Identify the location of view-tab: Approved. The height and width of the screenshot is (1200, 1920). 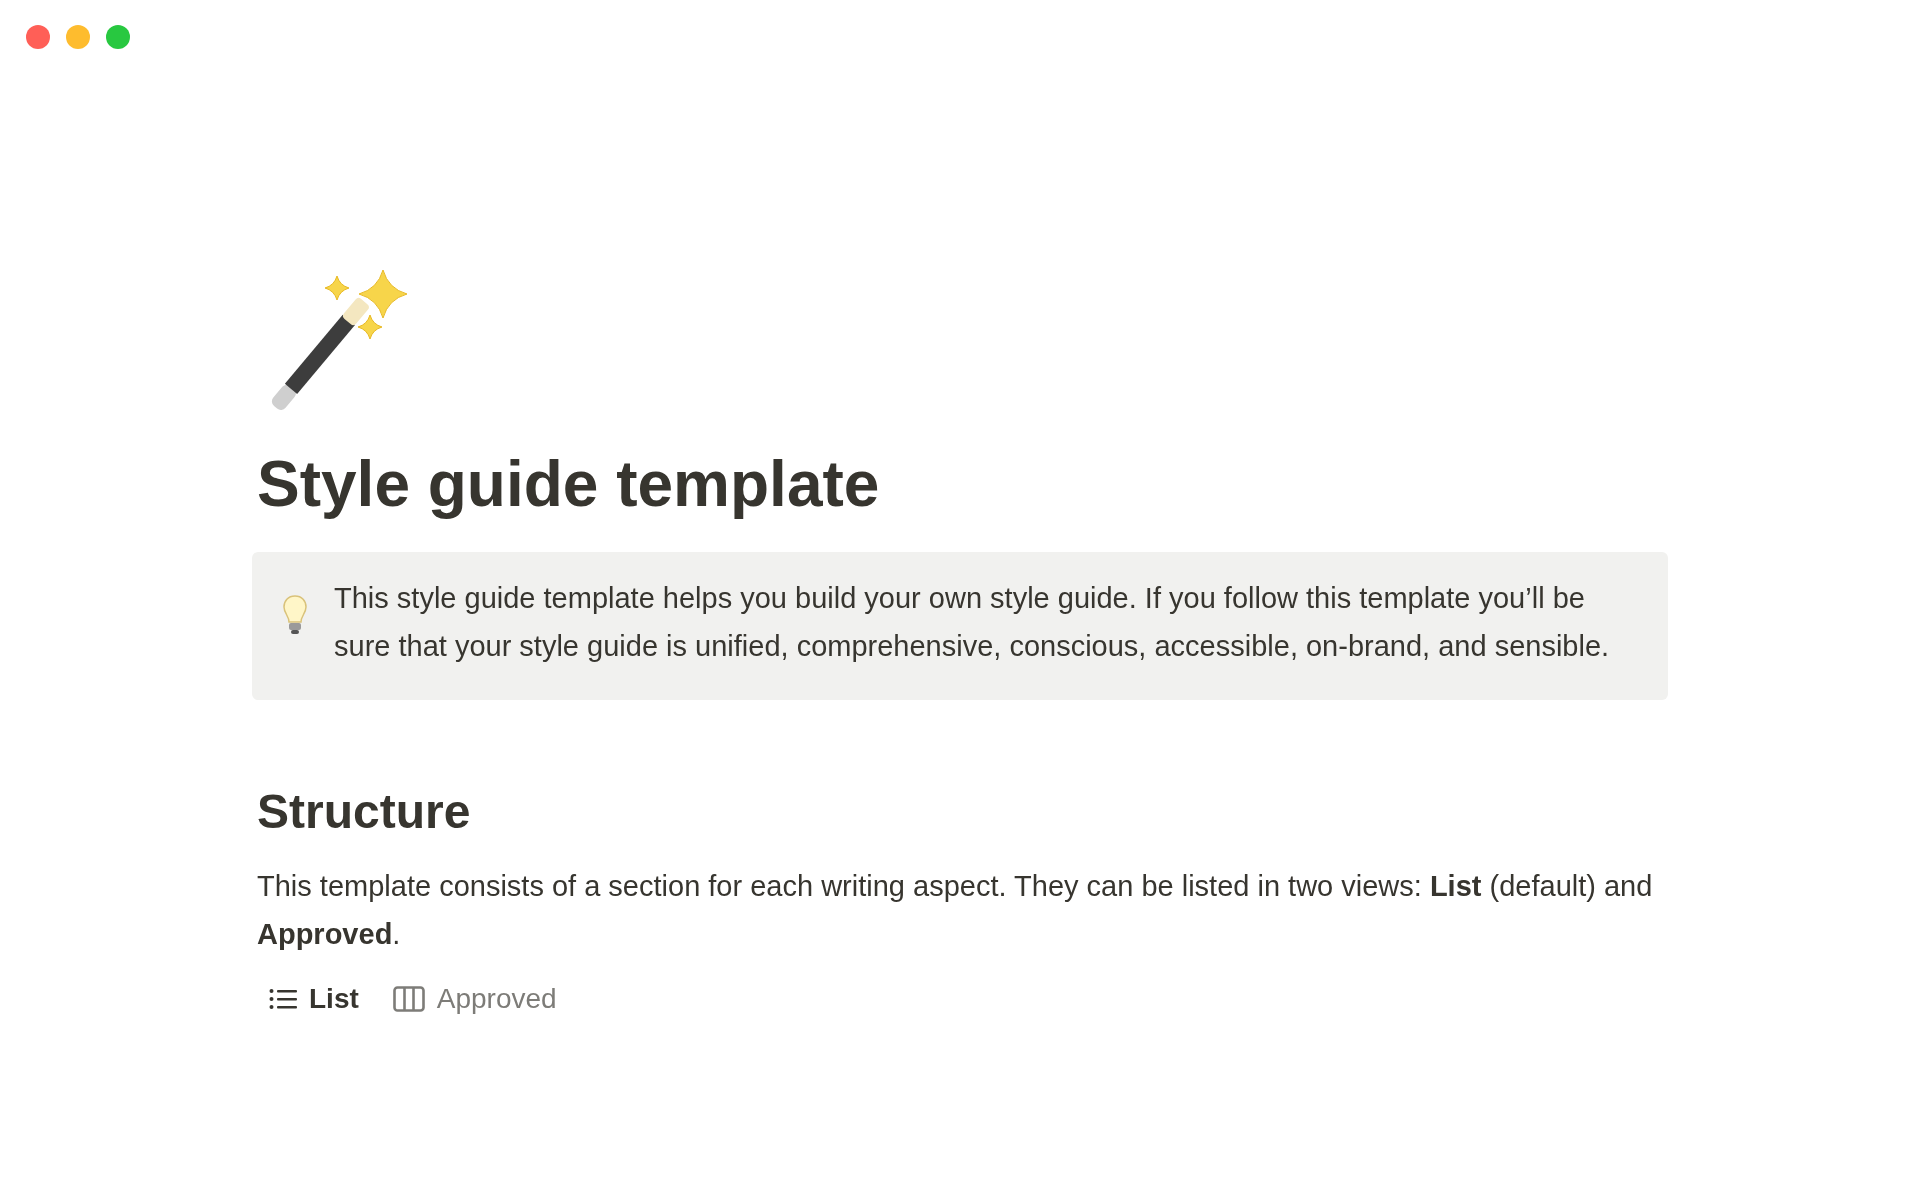
(474, 999).